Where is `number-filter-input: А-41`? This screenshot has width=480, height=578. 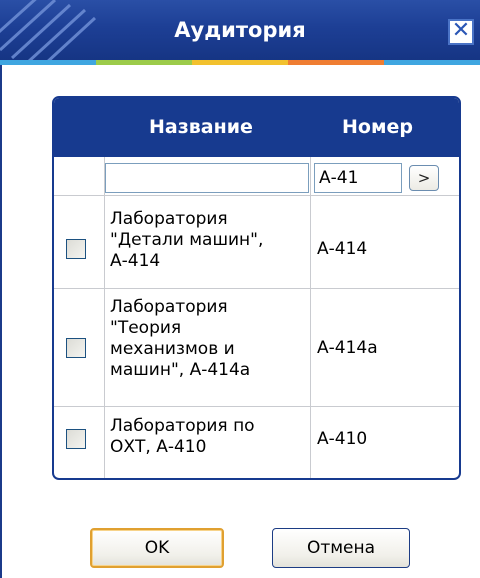 number-filter-input: А-41 is located at coordinates (358, 178).